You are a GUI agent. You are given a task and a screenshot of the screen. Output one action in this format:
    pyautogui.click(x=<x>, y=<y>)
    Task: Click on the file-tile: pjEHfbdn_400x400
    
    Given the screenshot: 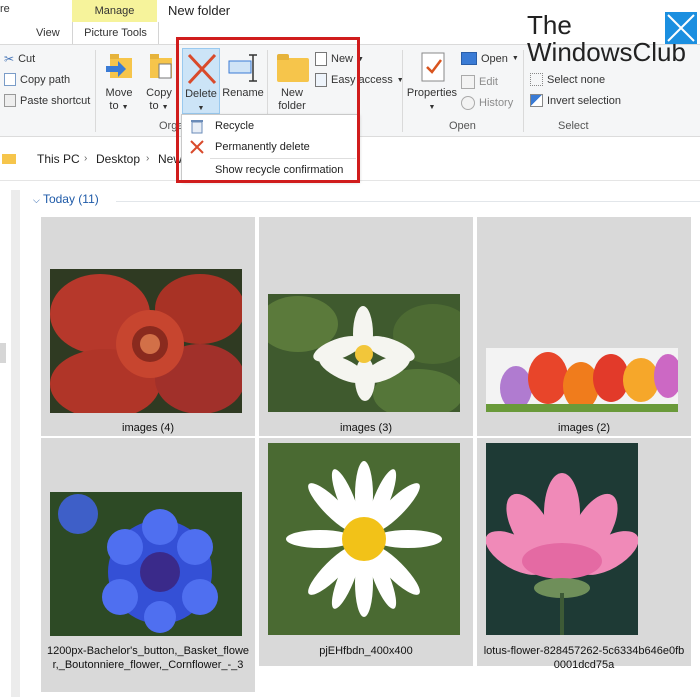 What is the action you would take?
    pyautogui.click(x=366, y=552)
    